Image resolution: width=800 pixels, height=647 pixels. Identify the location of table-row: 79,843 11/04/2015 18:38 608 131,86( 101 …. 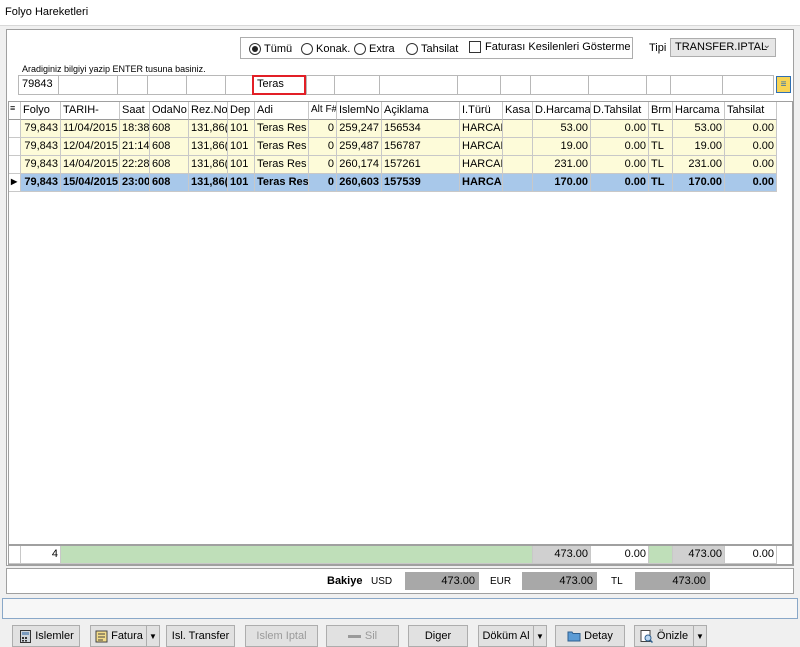
(393, 129).